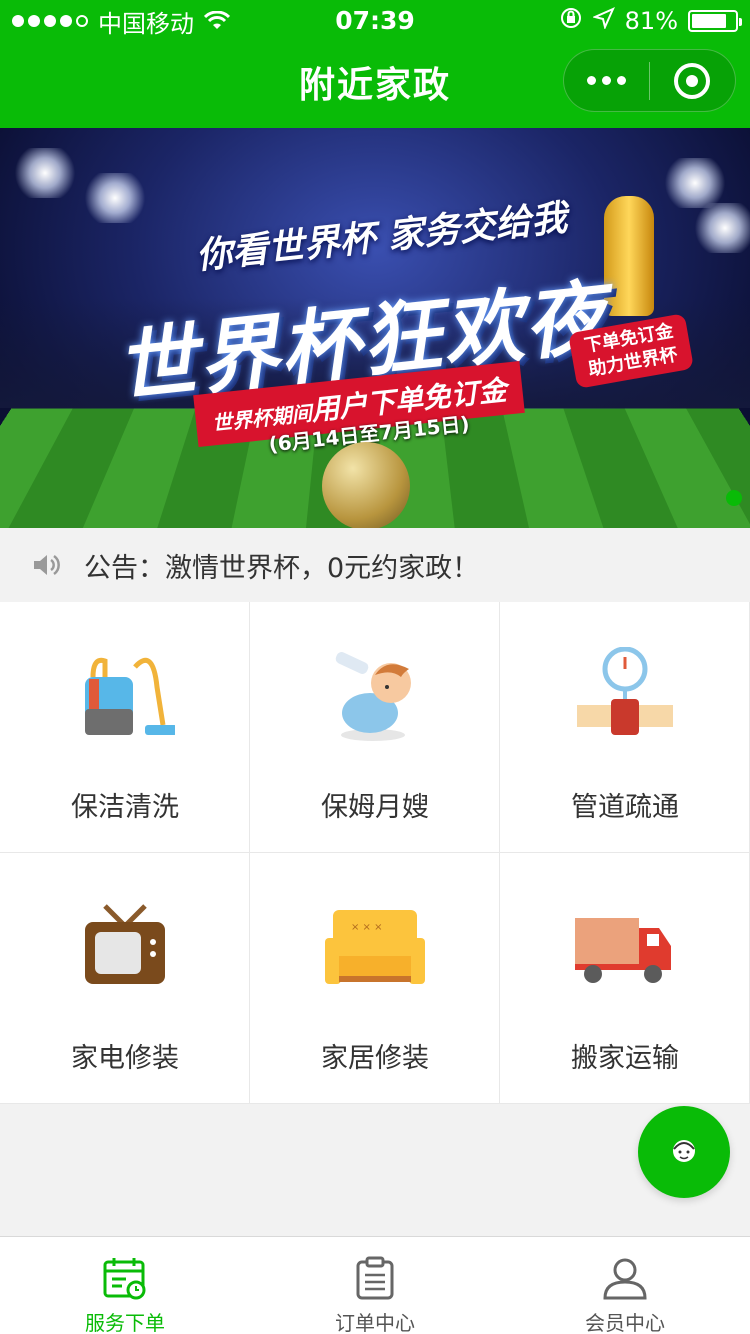 The image size is (750, 1334). What do you see at coordinates (629, 256) in the screenshot?
I see `trophy-icon` at bounding box center [629, 256].